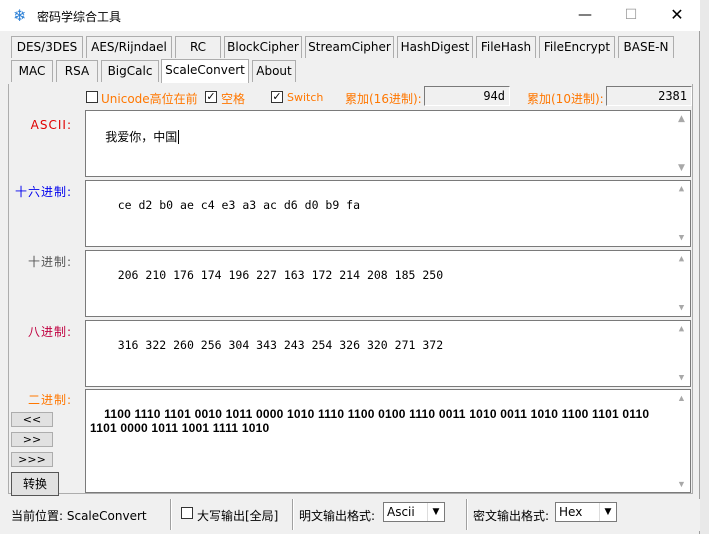 The height and width of the screenshot is (534, 709). Describe the element at coordinates (565, 99) in the screenshot. I see `sum-dec-label: 累加(10进制):` at that location.